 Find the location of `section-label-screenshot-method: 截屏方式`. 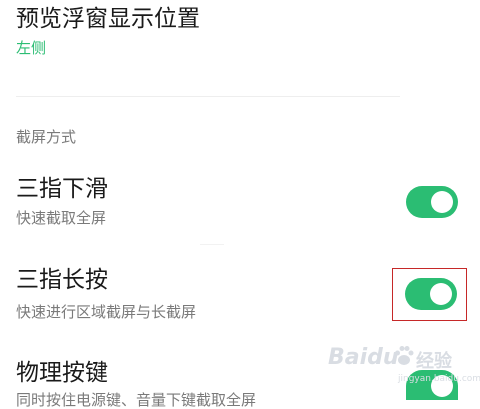

section-label-screenshot-method: 截屏方式 is located at coordinates (46, 137).